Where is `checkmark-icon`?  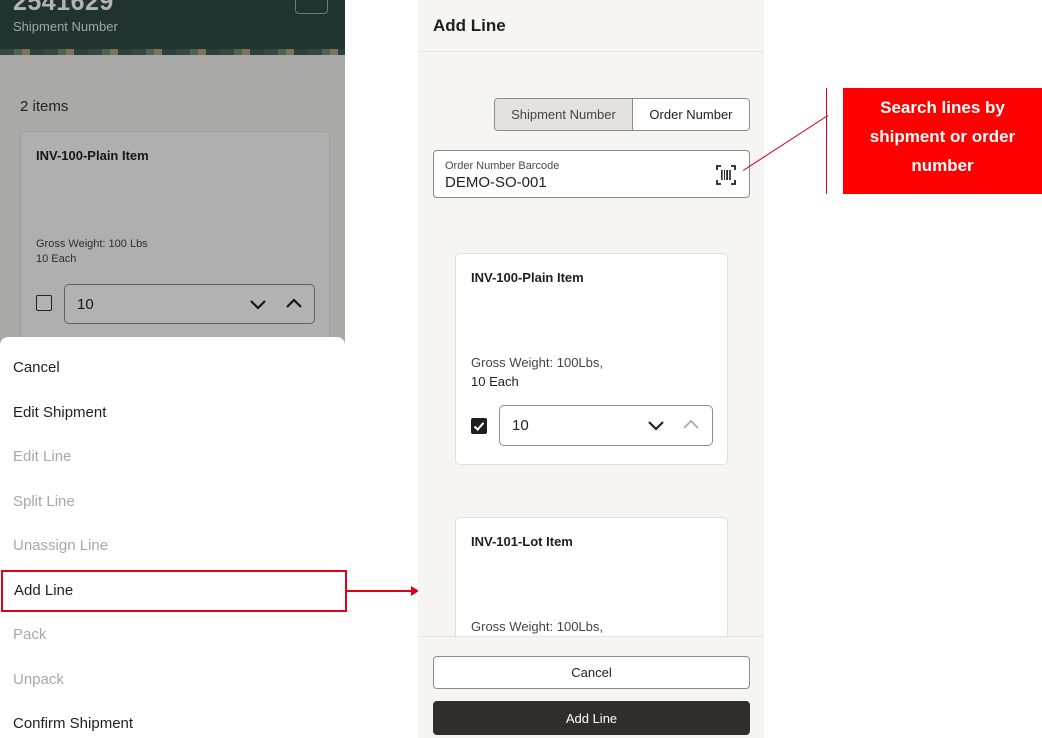
checkmark-icon is located at coordinates (479, 426).